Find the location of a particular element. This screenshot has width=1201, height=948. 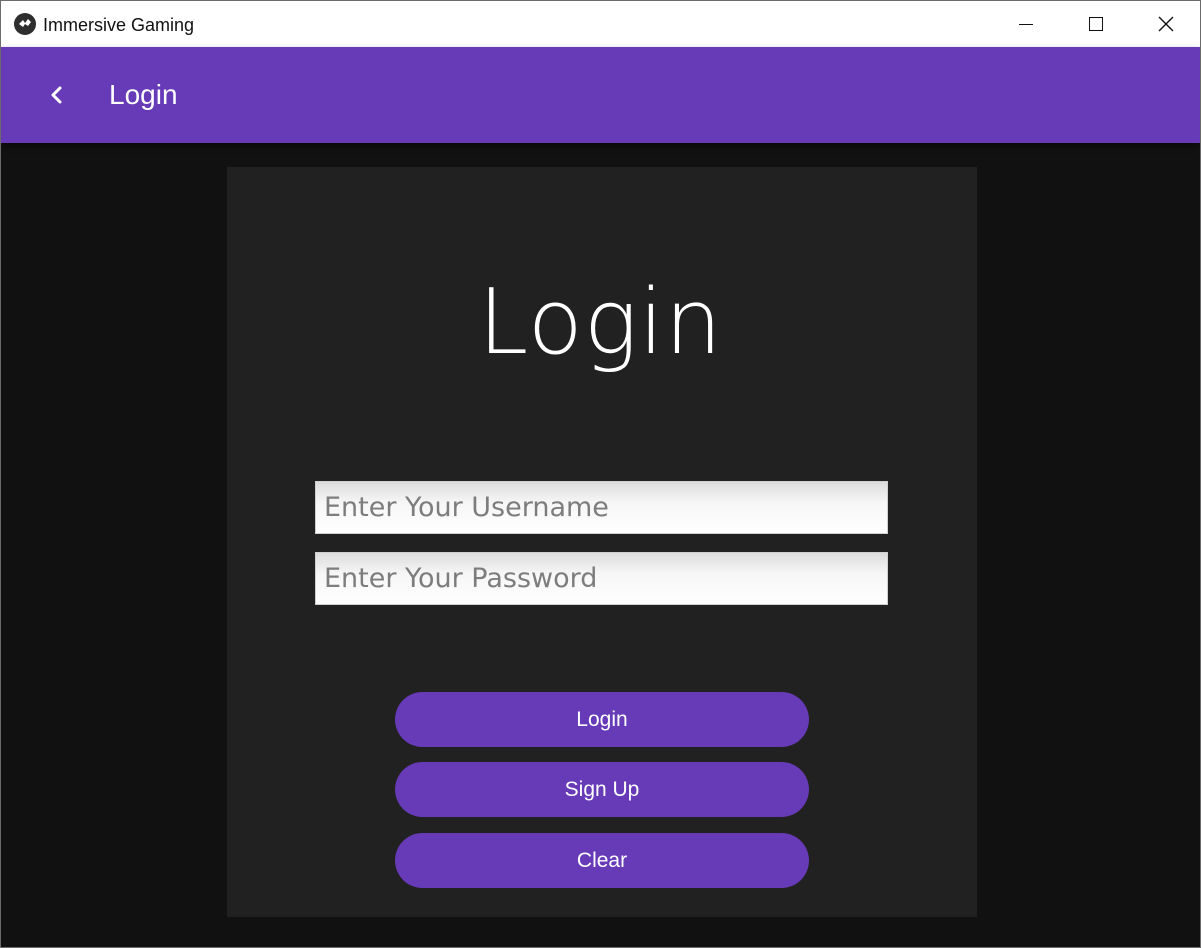

maximize-icon is located at coordinates (1096, 24).